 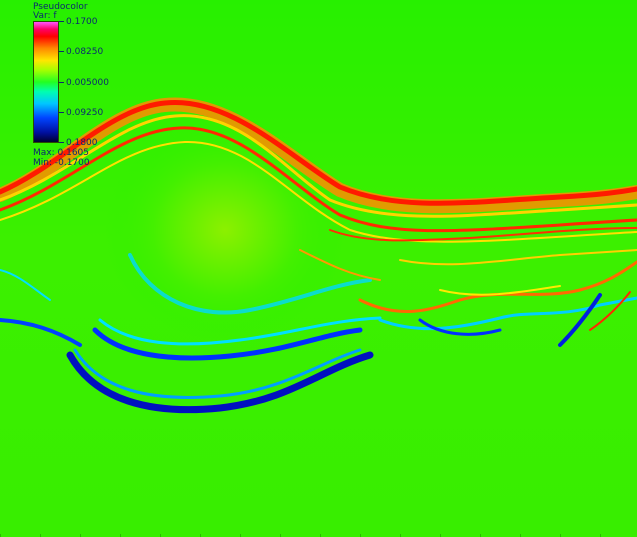 What do you see at coordinates (45, 16) in the screenshot?
I see `legend-variable: Var: f` at bounding box center [45, 16].